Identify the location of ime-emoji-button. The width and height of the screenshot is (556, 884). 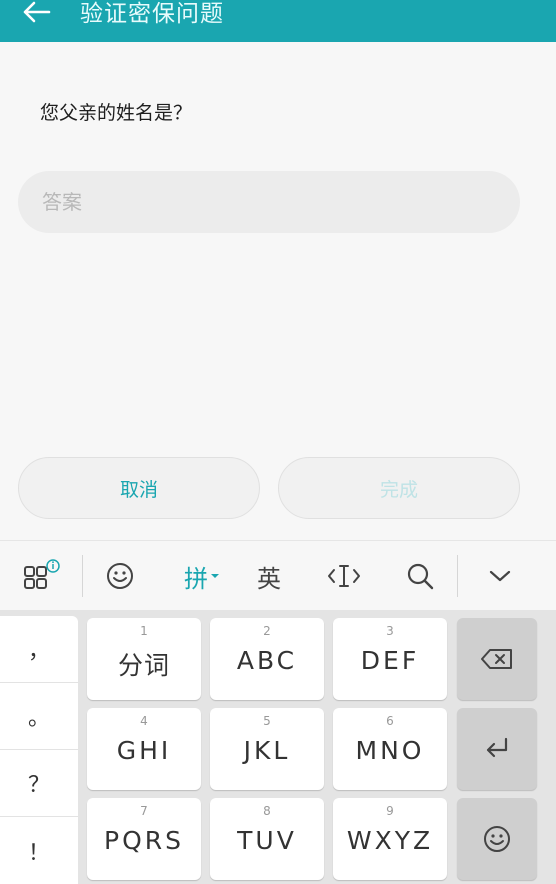
(120, 576).